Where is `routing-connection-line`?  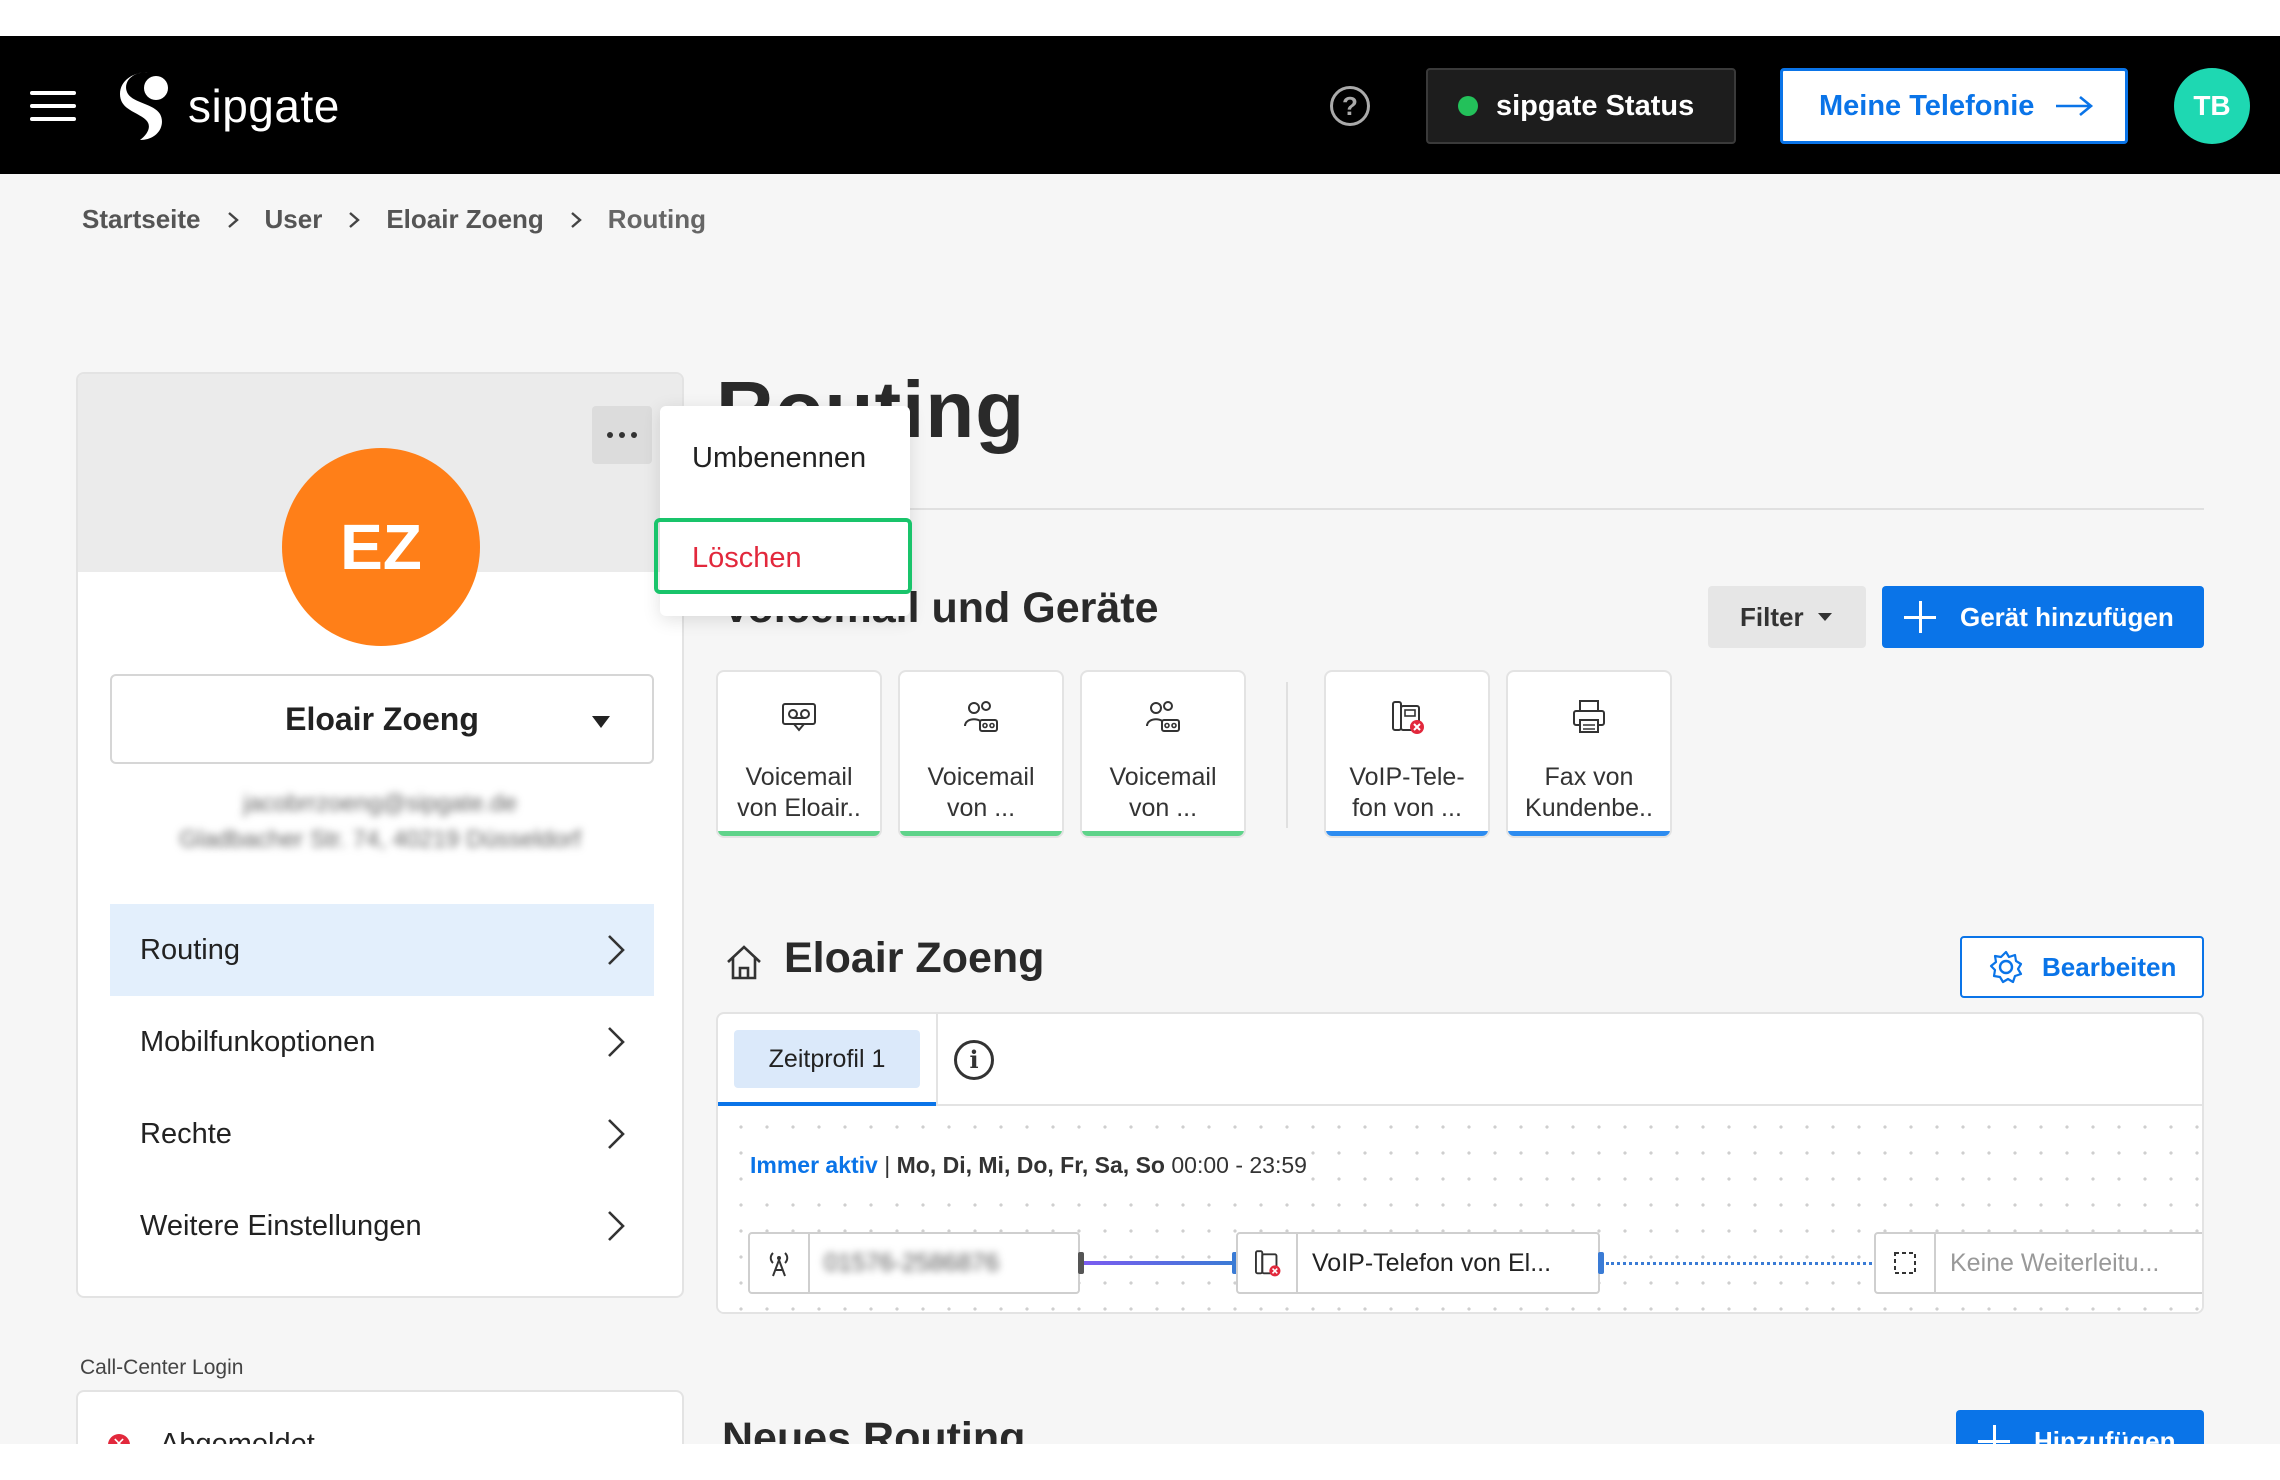
routing-connection-line is located at coordinates (1159, 1263).